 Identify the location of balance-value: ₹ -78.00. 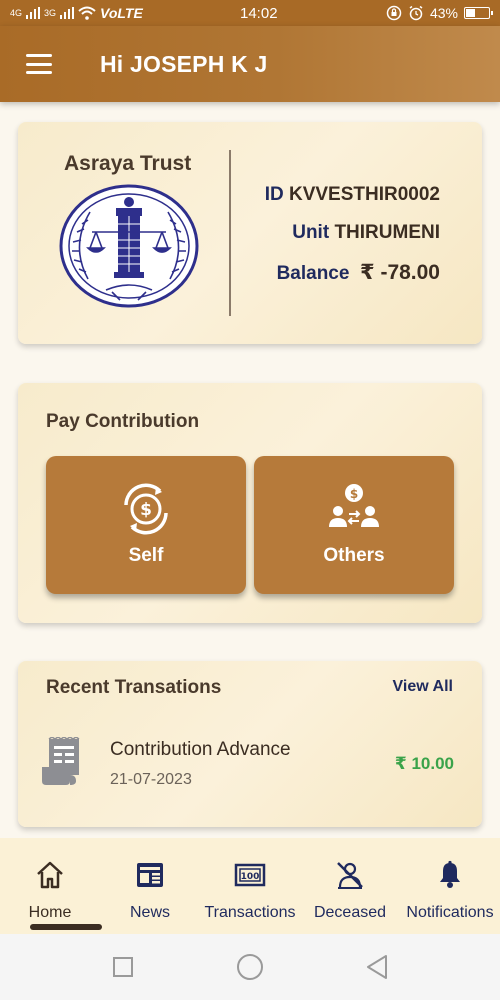
(400, 272).